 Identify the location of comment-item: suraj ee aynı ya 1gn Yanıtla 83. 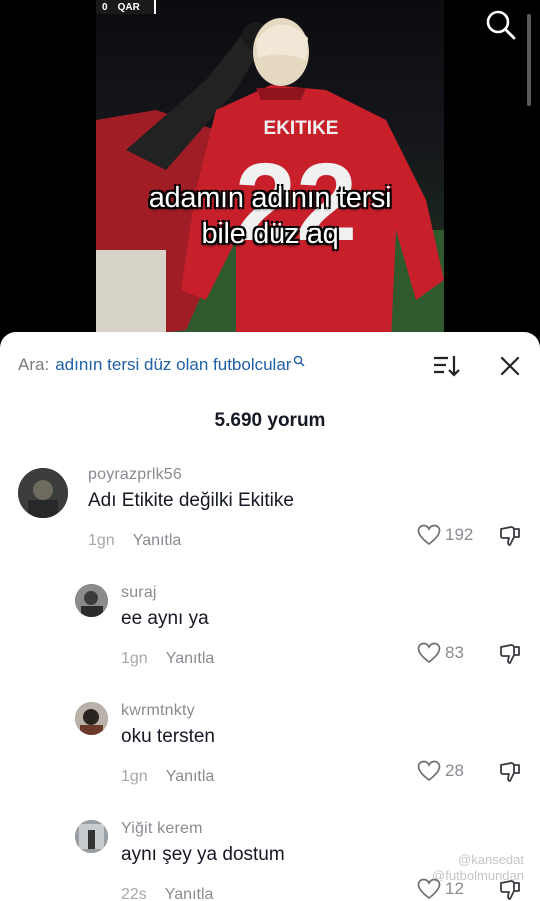
(270, 630).